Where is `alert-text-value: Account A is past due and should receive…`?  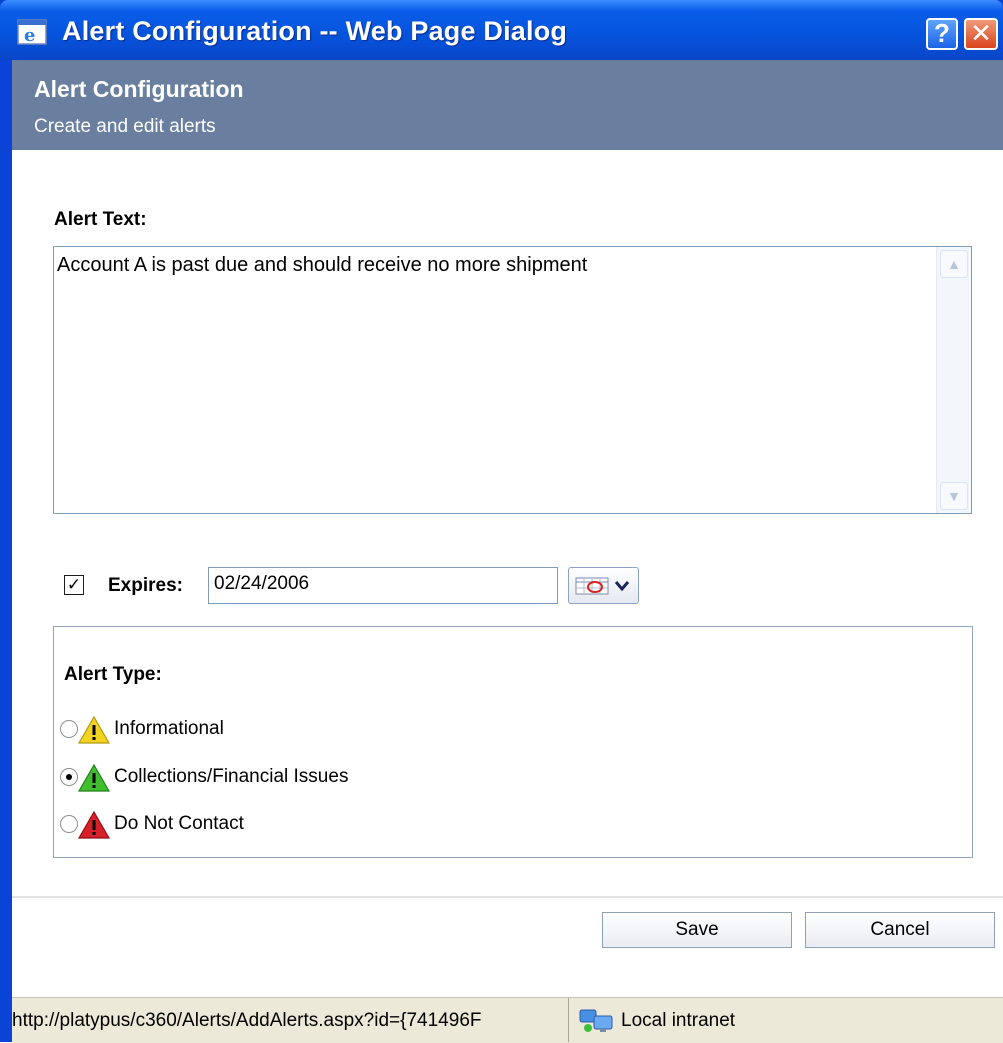
alert-text-value: Account A is past due and should receive… is located at coordinates (322, 265).